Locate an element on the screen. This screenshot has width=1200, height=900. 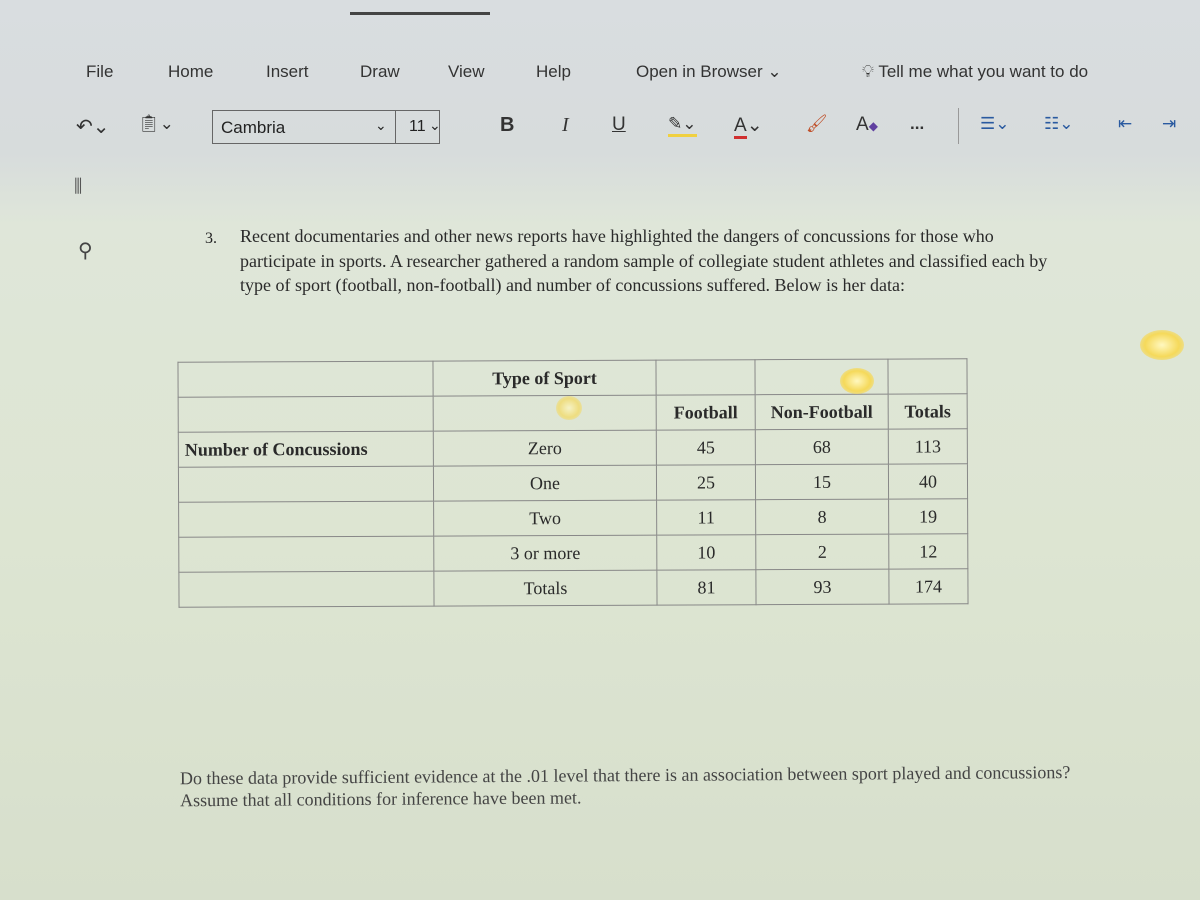
cell: 93 is located at coordinates (822, 587).